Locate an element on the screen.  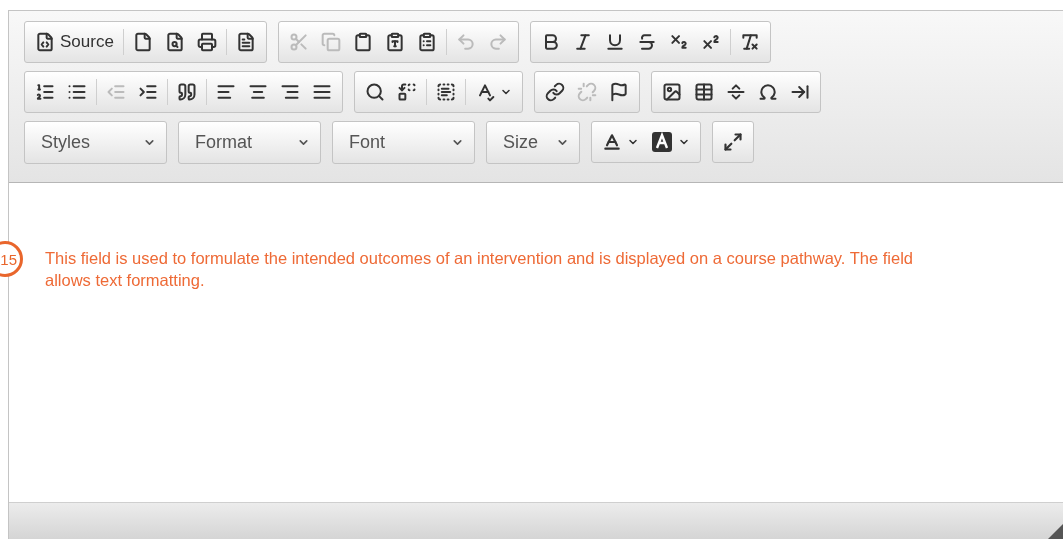
preview-icon is located at coordinates (174, 42).